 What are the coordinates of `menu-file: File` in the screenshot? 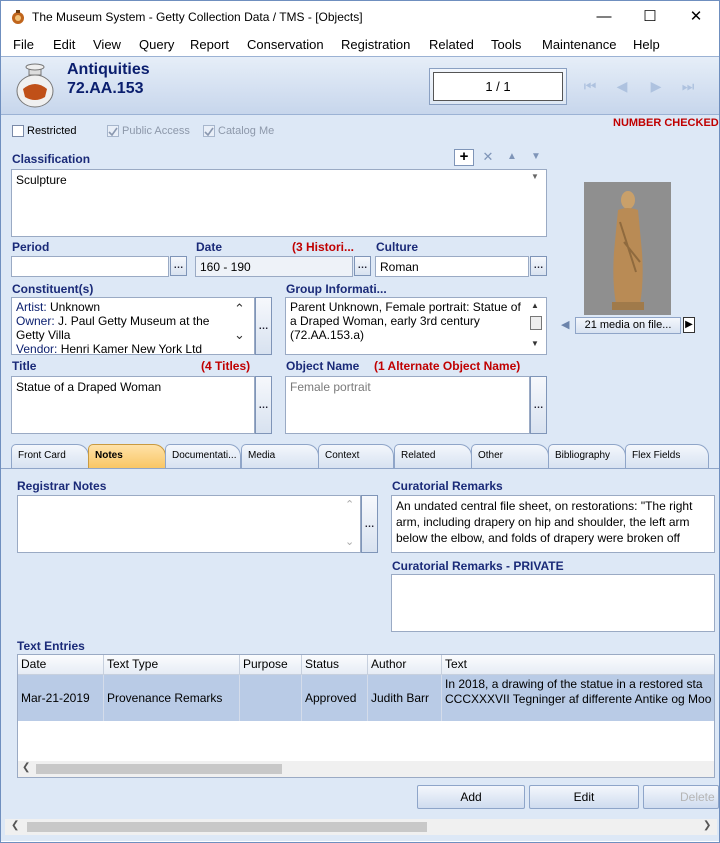 It's located at (23, 44).